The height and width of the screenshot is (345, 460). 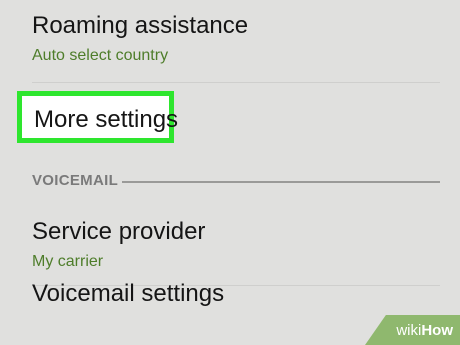 What do you see at coordinates (246, 245) in the screenshot?
I see `service-provider-item: Service provider My carrier` at bounding box center [246, 245].